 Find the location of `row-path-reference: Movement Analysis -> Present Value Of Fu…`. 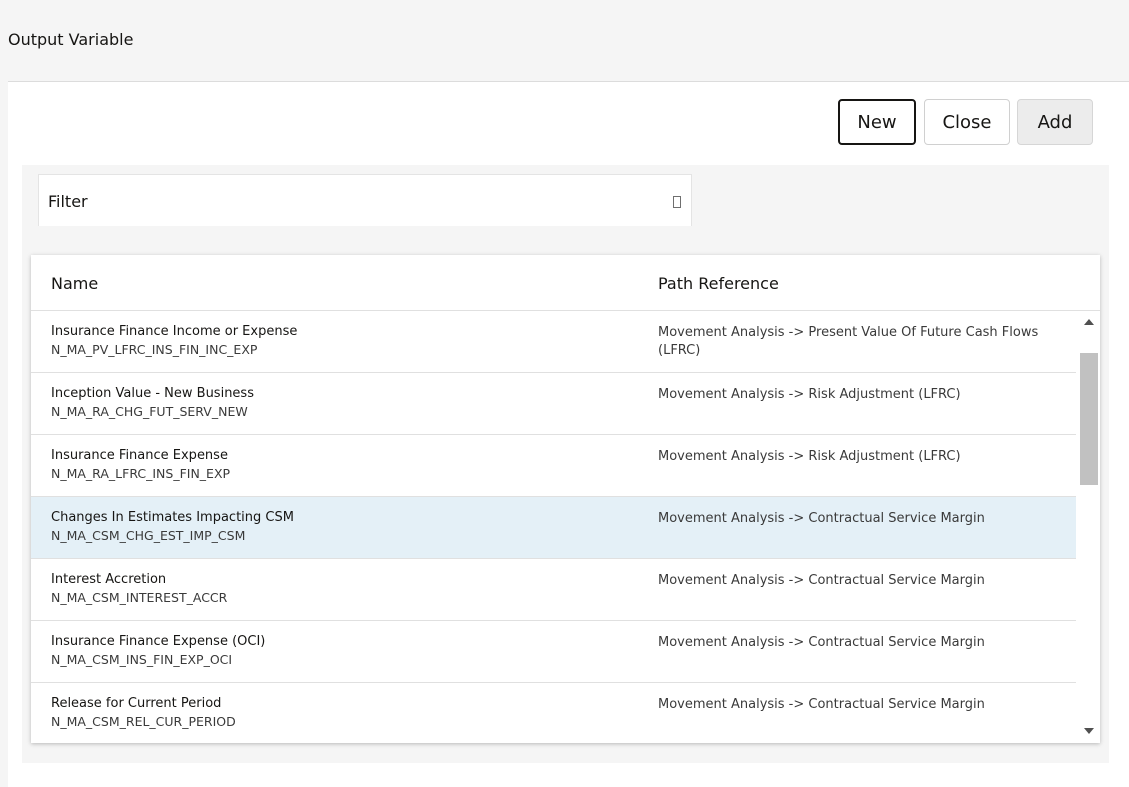

row-path-reference: Movement Analysis -> Present Value Of Fu… is located at coordinates (848, 341).